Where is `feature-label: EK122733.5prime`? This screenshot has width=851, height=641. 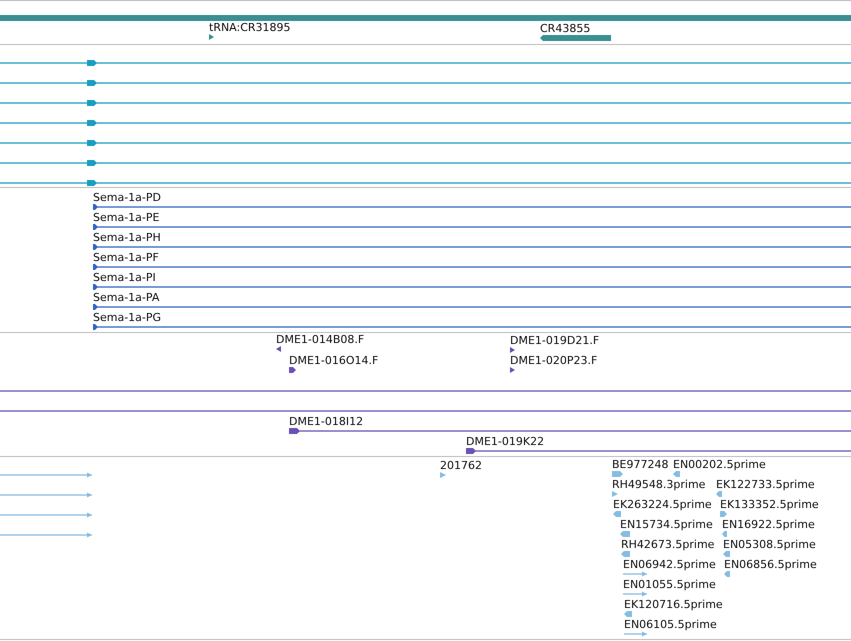 feature-label: EK122733.5prime is located at coordinates (765, 485).